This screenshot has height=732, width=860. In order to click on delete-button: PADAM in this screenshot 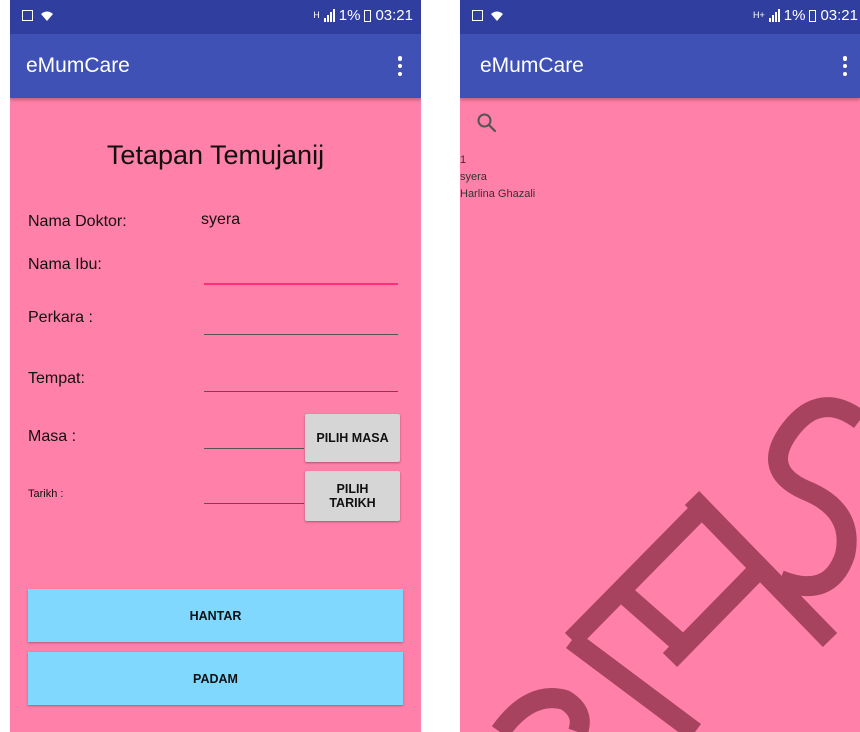, I will do `click(215, 678)`.